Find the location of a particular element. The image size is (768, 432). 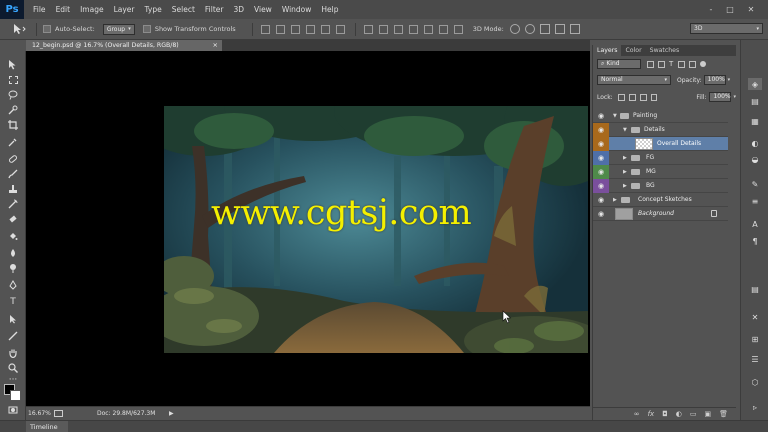

swatches-grid-icon: ▦ is located at coordinates (755, 121).